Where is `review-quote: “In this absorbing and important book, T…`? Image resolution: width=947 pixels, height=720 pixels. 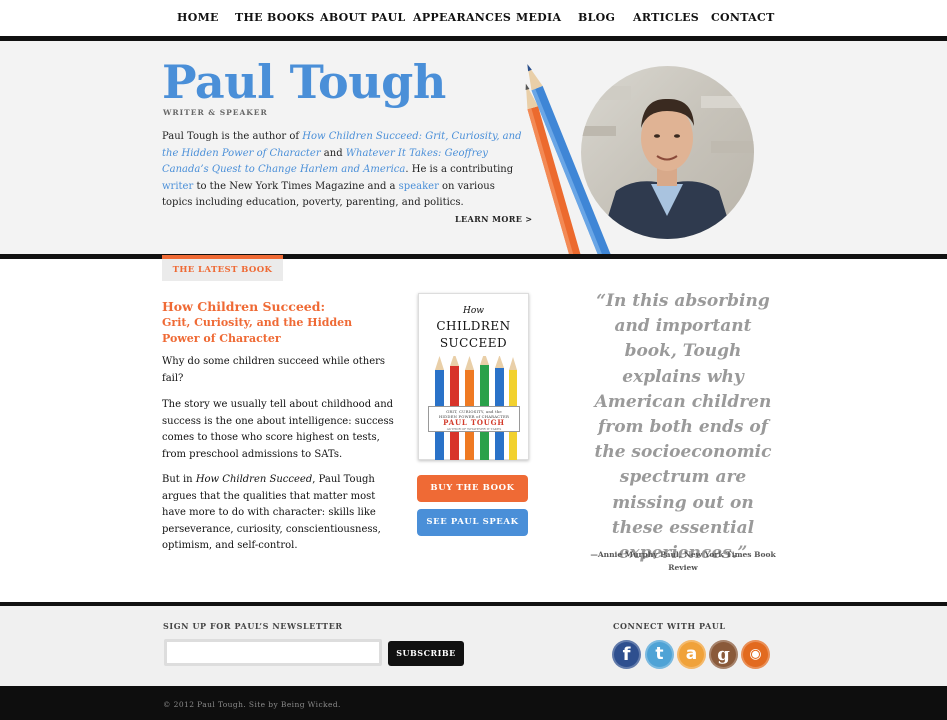
review-quote: “In this absorbing and important book, T… is located at coordinates (683, 427).